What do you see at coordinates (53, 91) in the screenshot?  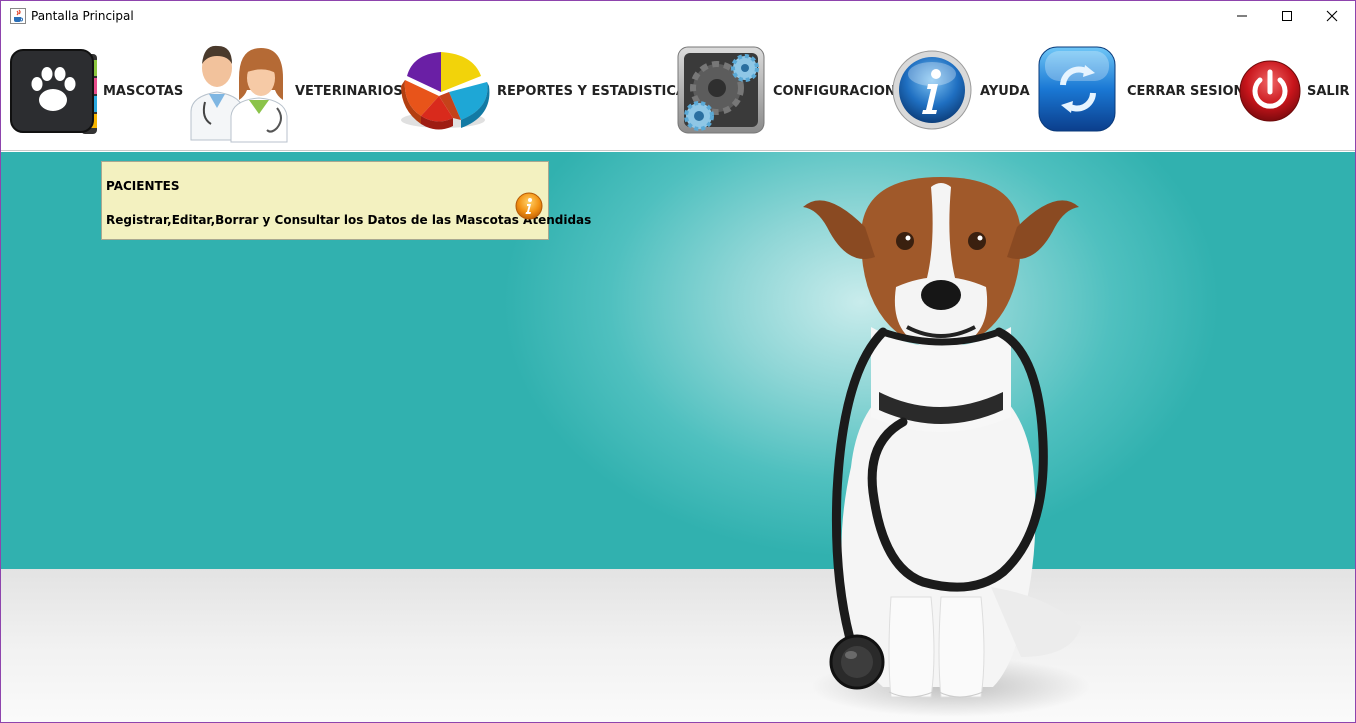 I see `paw-book-icon` at bounding box center [53, 91].